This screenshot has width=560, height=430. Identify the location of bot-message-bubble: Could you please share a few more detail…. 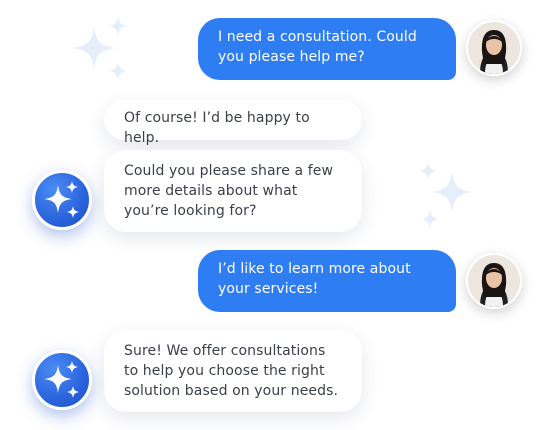
(233, 191).